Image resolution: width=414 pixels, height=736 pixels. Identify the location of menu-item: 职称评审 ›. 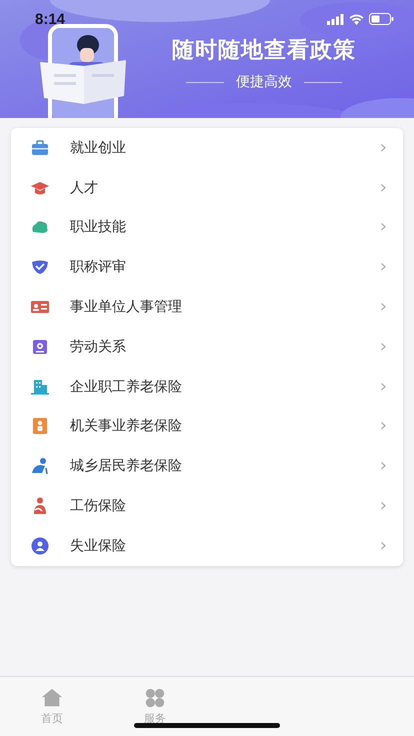
(207, 267).